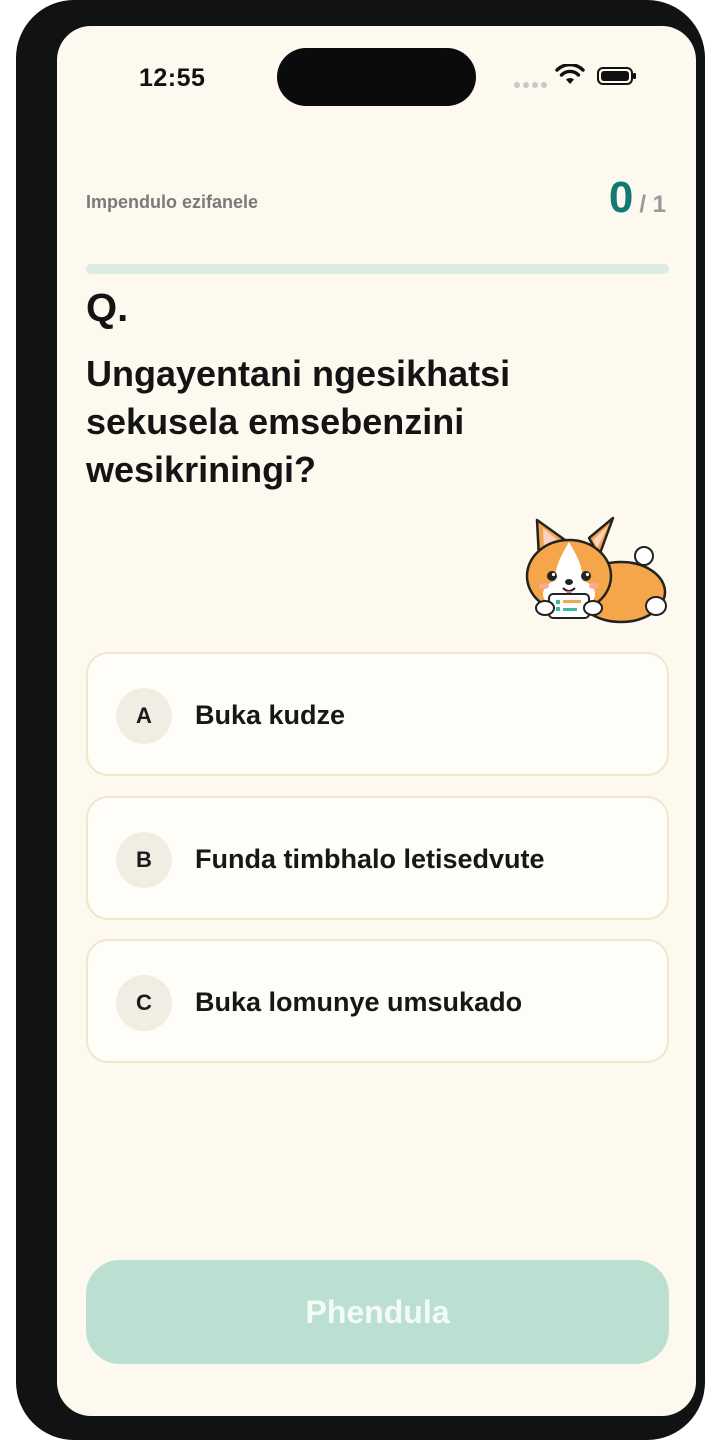  What do you see at coordinates (359, 1002) in the screenshot?
I see `option-label: Buka lomunye umsukado` at bounding box center [359, 1002].